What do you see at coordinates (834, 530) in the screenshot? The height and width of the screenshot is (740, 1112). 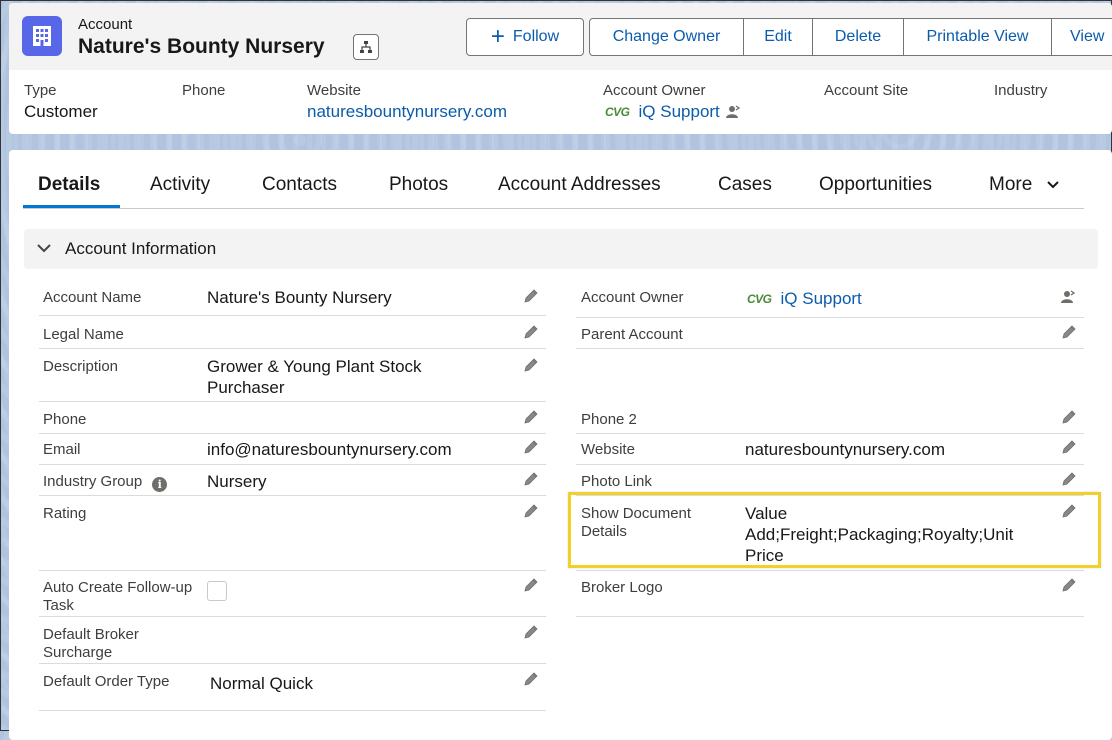 I see `highlight-box` at bounding box center [834, 530].